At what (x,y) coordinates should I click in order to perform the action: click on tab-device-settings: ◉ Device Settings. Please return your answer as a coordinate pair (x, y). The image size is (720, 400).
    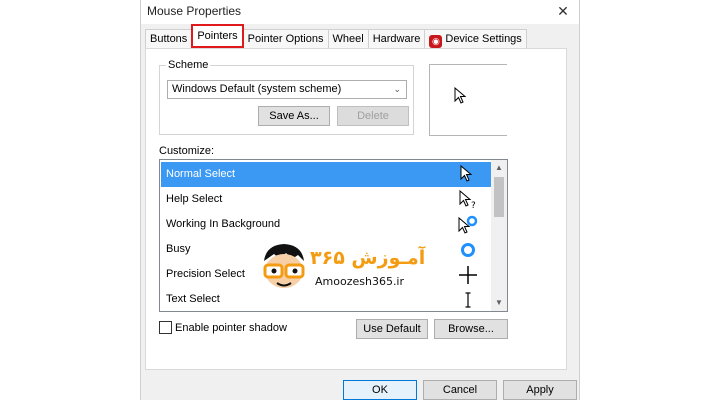
    Looking at the image, I should click on (475, 38).